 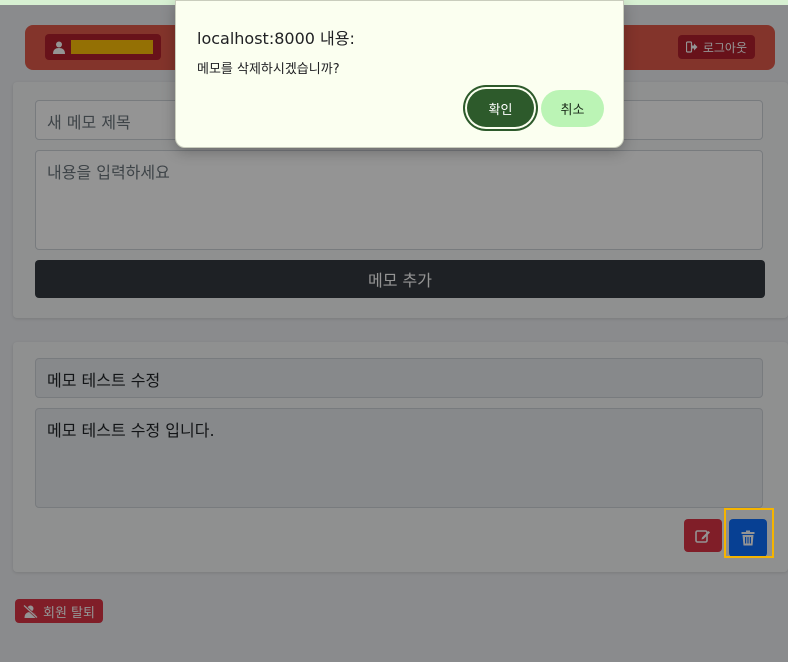 What do you see at coordinates (399, 74) in the screenshot?
I see `confirm-dialog: localhost:8000 내용: 메모를 삭제하시겠습니까? 확인 취소` at bounding box center [399, 74].